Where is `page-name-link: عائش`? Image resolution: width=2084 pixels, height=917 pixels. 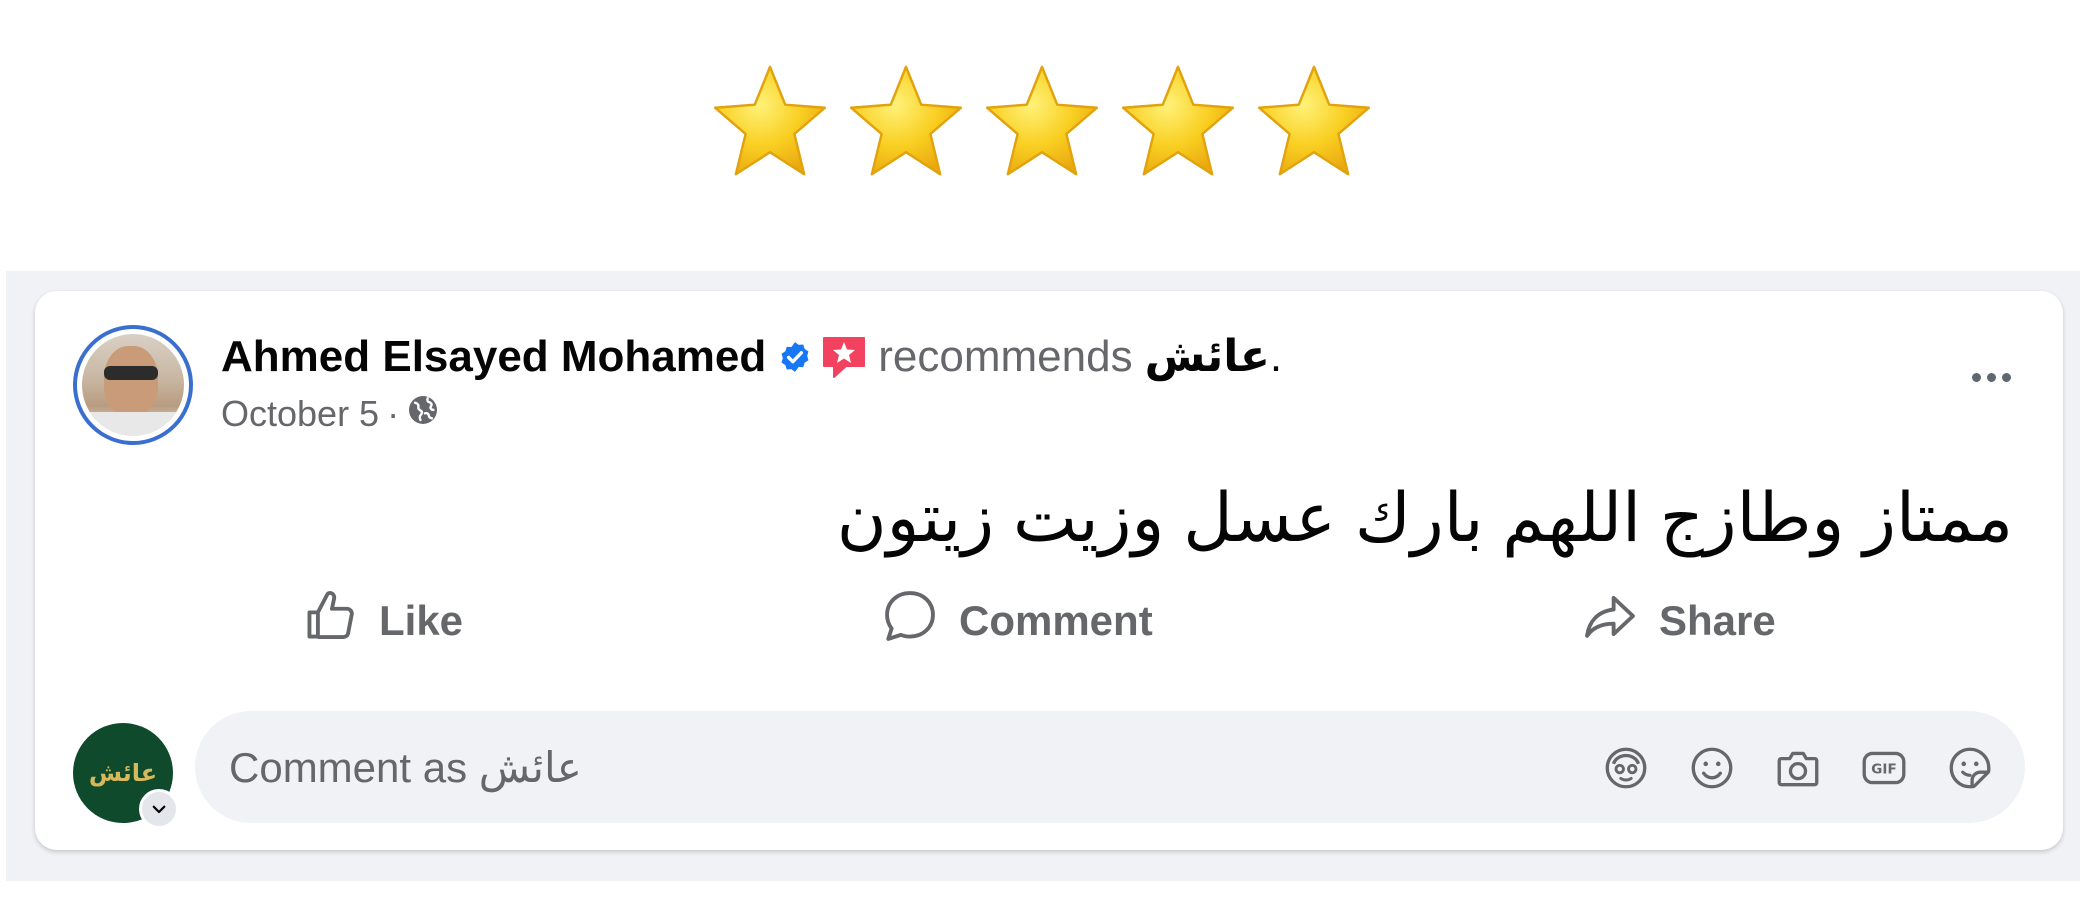 page-name-link: عائش is located at coordinates (1207, 356).